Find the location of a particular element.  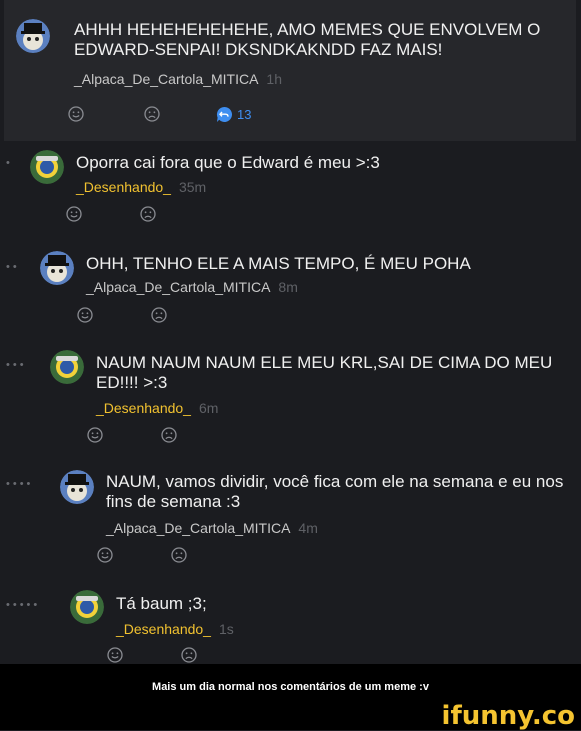

timestamp: 35m is located at coordinates (192, 187).